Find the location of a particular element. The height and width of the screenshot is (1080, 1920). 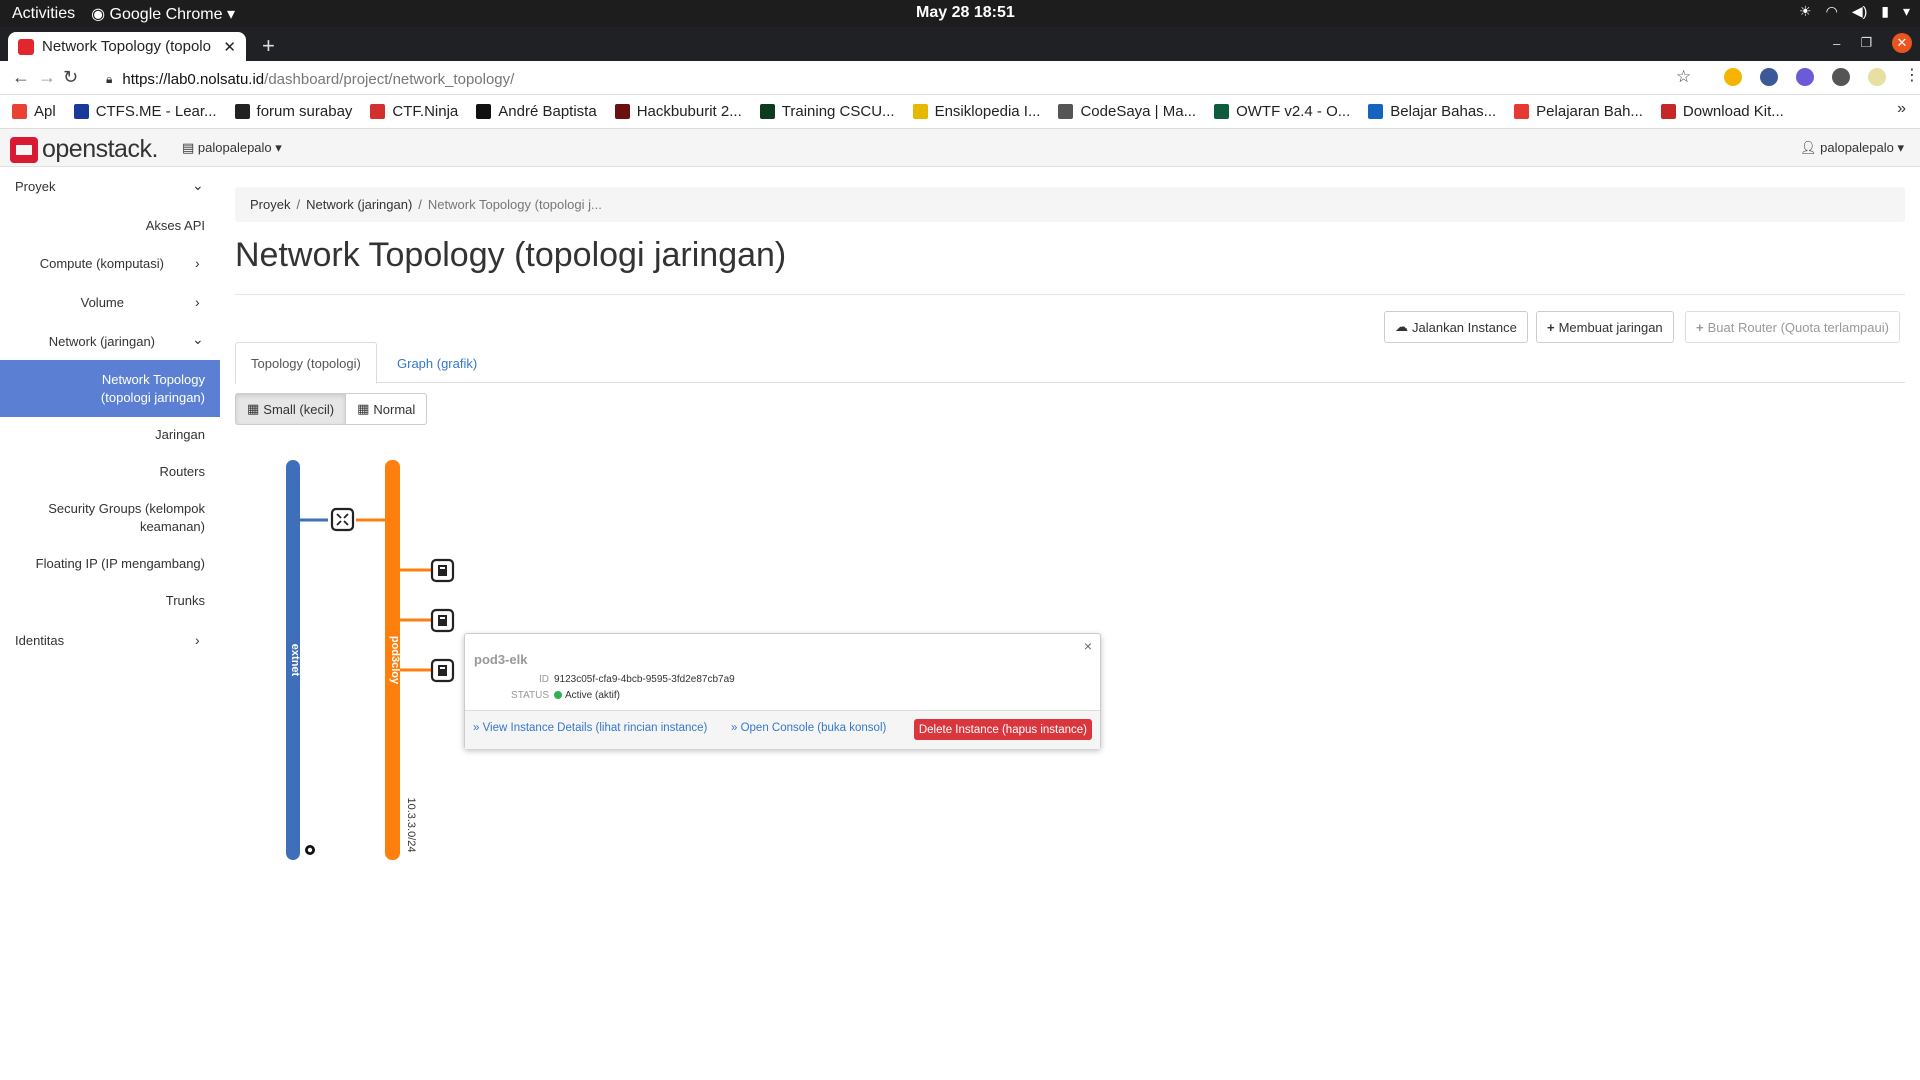

popup-close-icon: × is located at coordinates (1088, 646).